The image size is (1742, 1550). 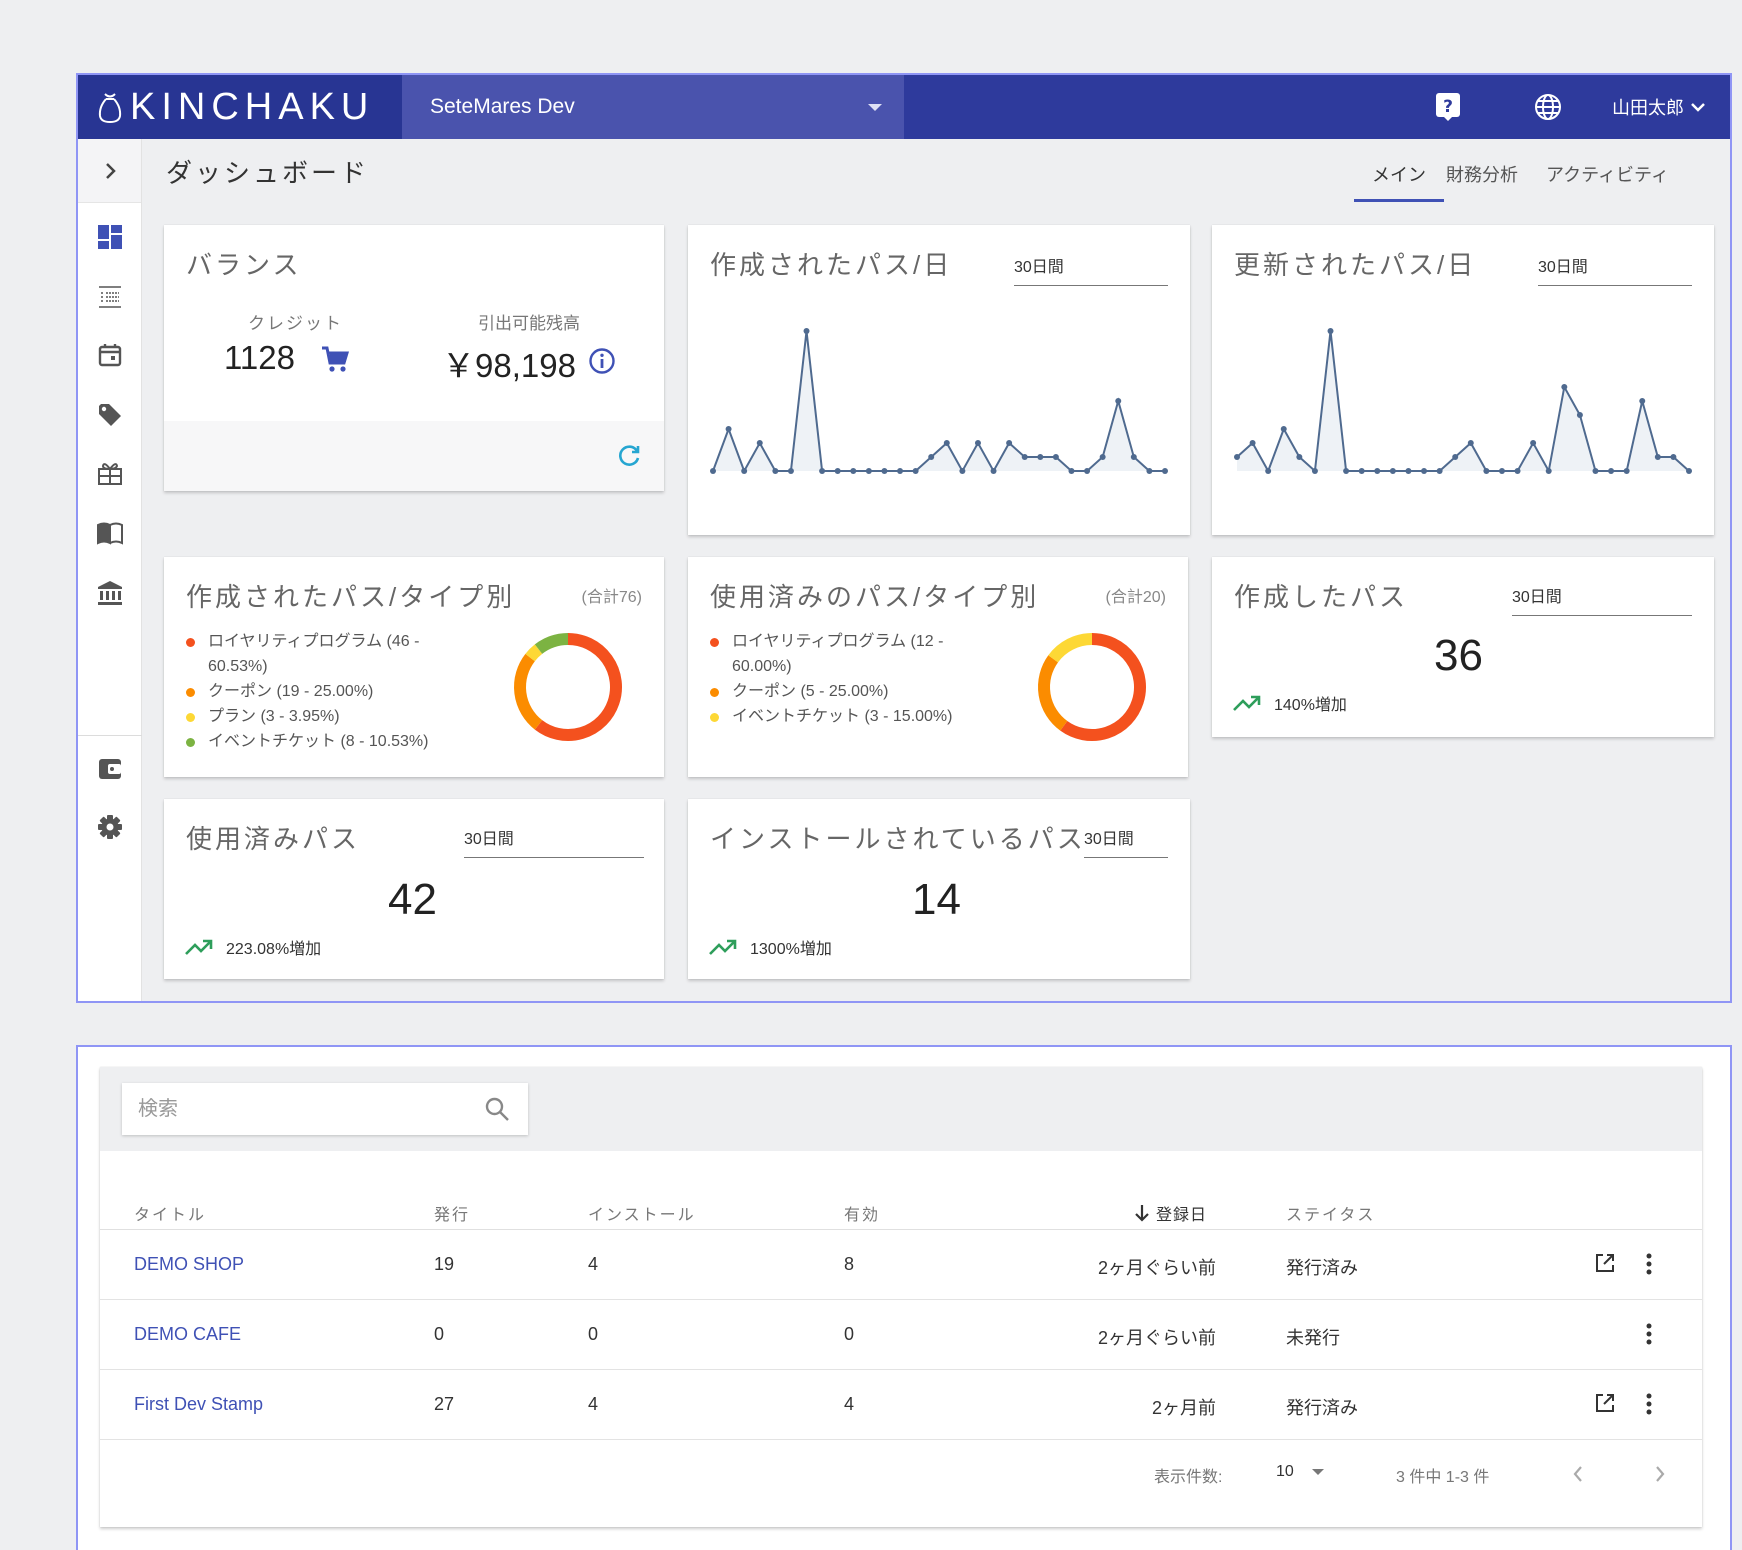 What do you see at coordinates (901, 1335) in the screenshot?
I see `table-row: DEMO CAFE 0 0 0 2ヶ月ぐらい前 未発行` at bounding box center [901, 1335].